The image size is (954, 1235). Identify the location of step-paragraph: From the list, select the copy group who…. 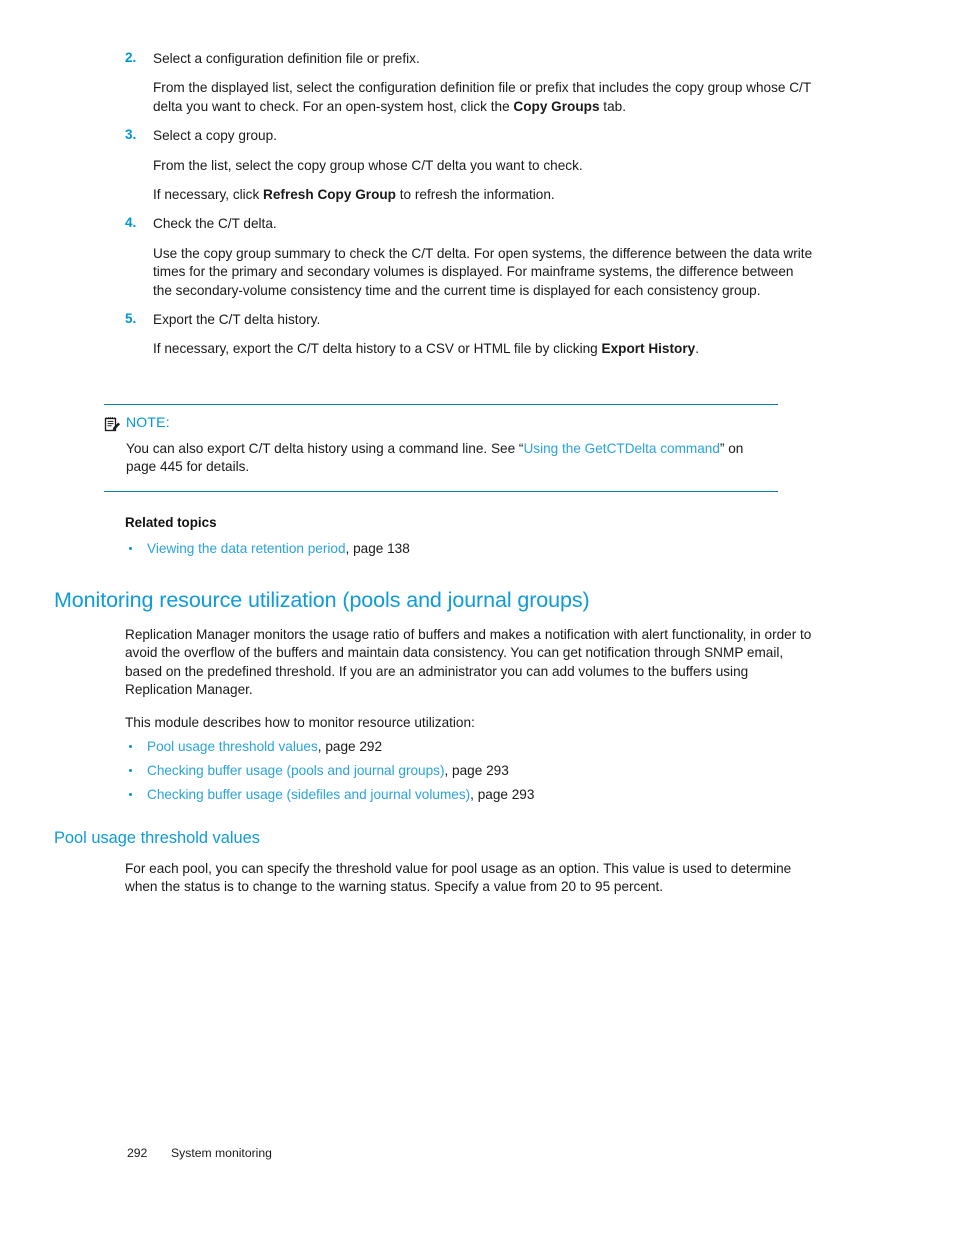
(368, 165).